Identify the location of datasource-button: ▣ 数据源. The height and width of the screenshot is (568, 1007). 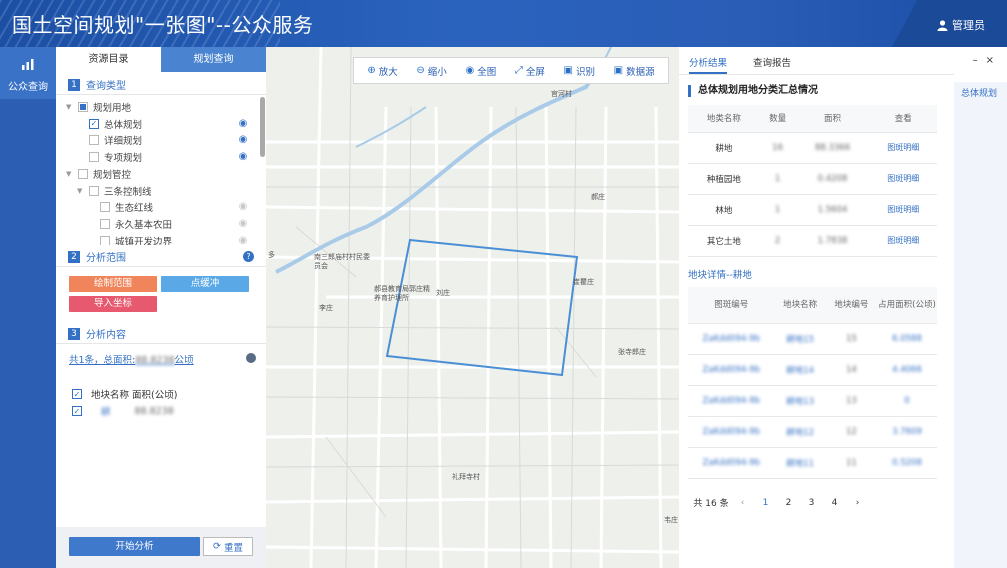
(634, 71).